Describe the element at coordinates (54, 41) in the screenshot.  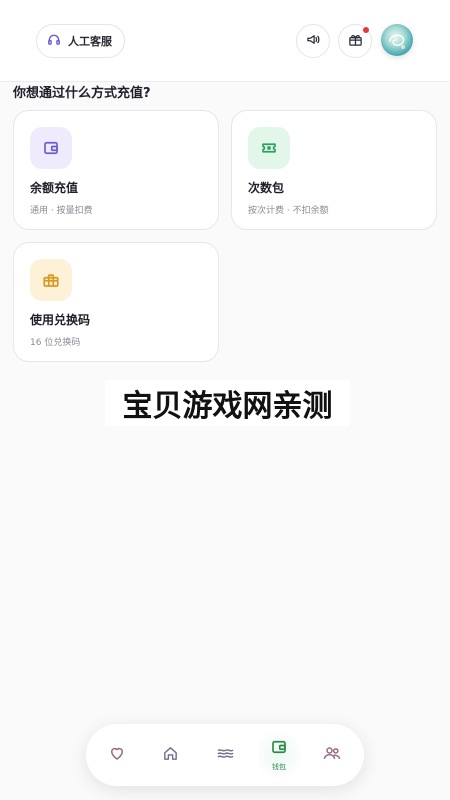
I see `headset-icon` at that location.